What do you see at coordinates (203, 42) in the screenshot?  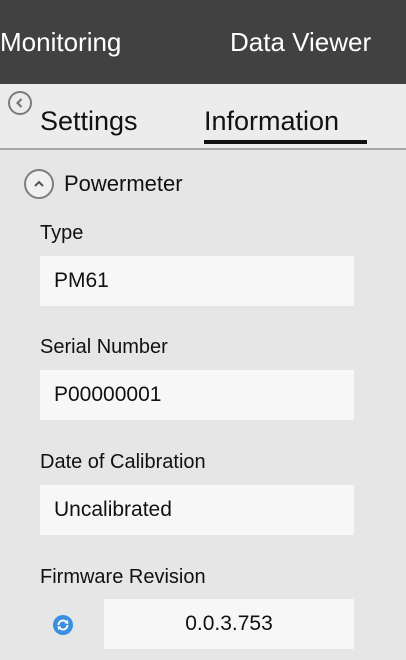 I see `top-navigation: Monitoring Data Viewer` at bounding box center [203, 42].